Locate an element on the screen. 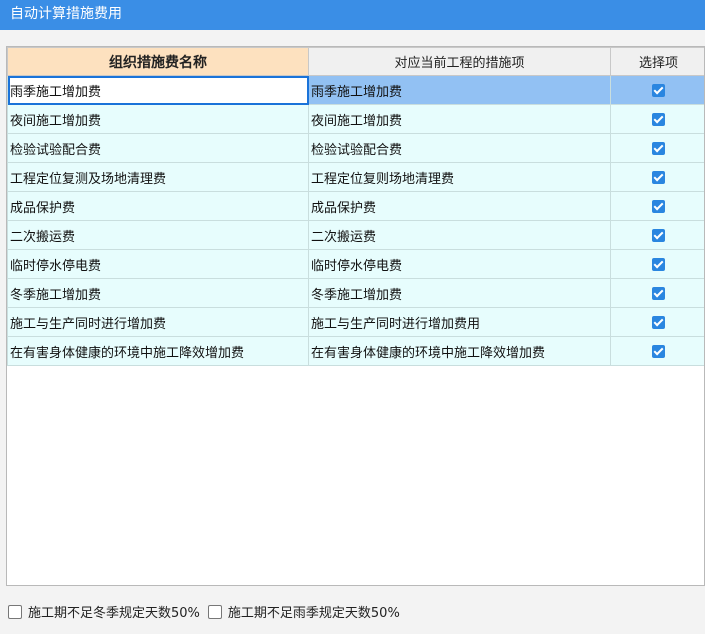 Image resolution: width=705 pixels, height=634 pixels. cell-project-item: 二次搬运费 is located at coordinates (459, 235).